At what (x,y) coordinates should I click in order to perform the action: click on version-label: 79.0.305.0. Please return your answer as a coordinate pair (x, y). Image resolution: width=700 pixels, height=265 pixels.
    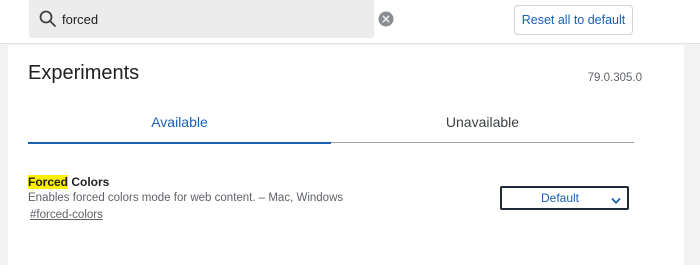
    Looking at the image, I should click on (614, 78).